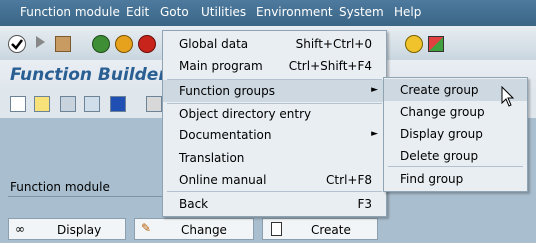 Image resolution: width=536 pixels, height=243 pixels. Describe the element at coordinates (118, 104) in the screenshot. I see `info-icon` at that location.